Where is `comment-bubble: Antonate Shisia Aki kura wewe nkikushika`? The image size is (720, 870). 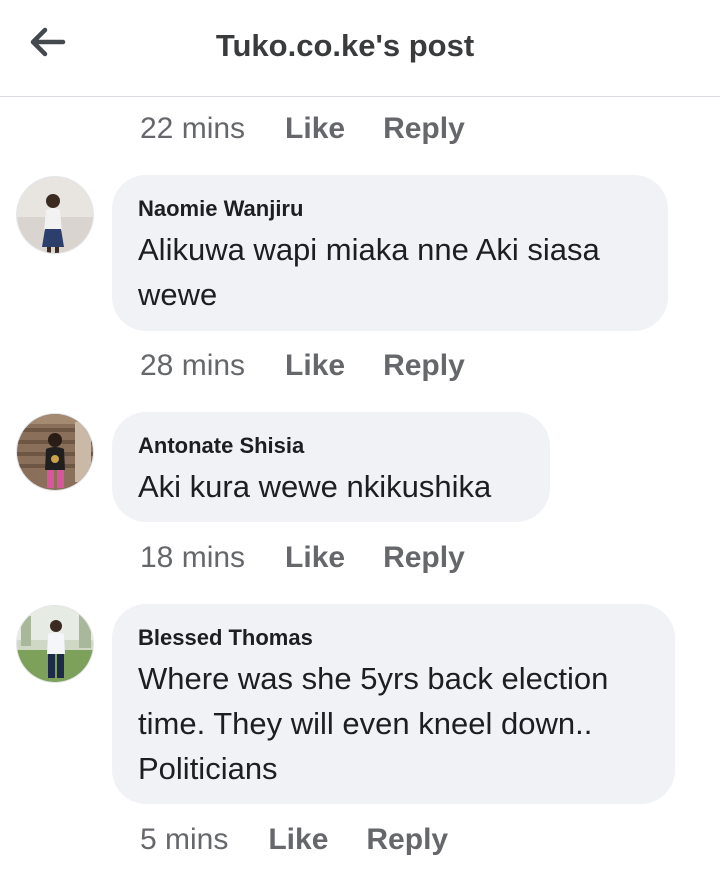
comment-bubble: Antonate Shisia Aki kura wewe nkikushika is located at coordinates (331, 467).